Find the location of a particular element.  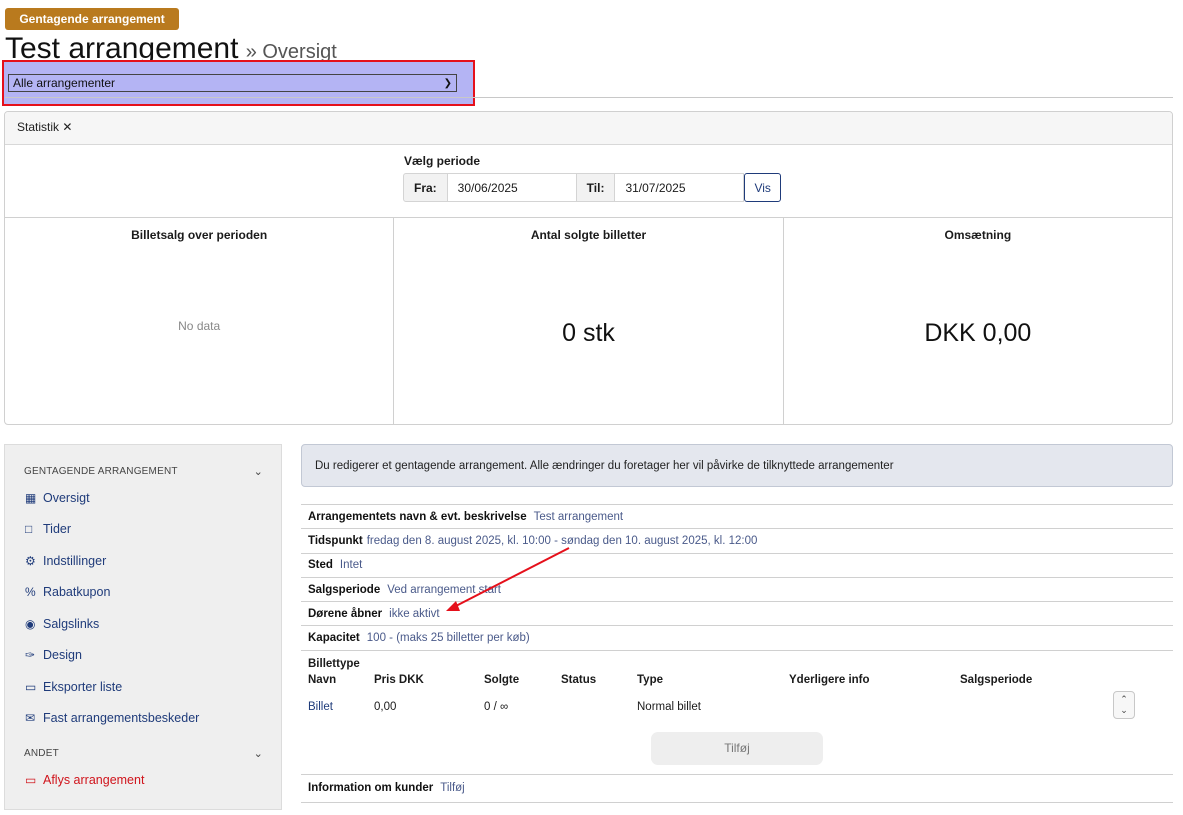

detail-value-link: ikke aktivt is located at coordinates (414, 614).